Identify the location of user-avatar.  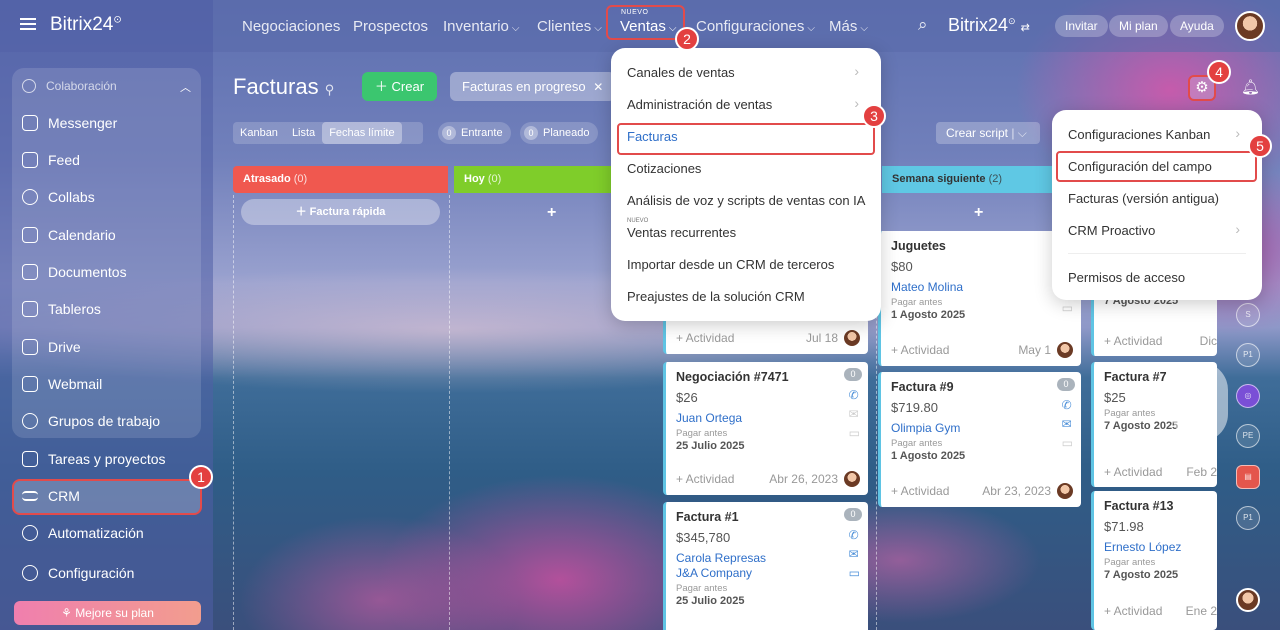
(1250, 26).